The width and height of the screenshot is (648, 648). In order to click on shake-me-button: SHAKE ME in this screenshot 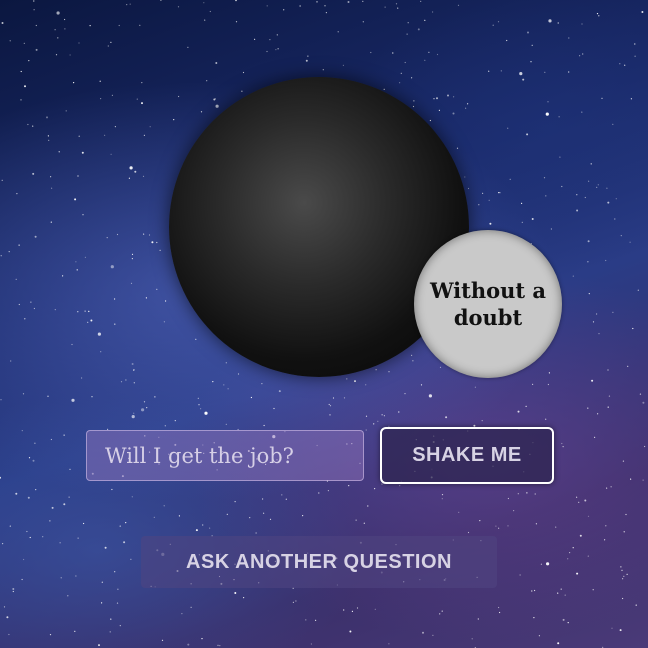, I will do `click(467, 455)`.